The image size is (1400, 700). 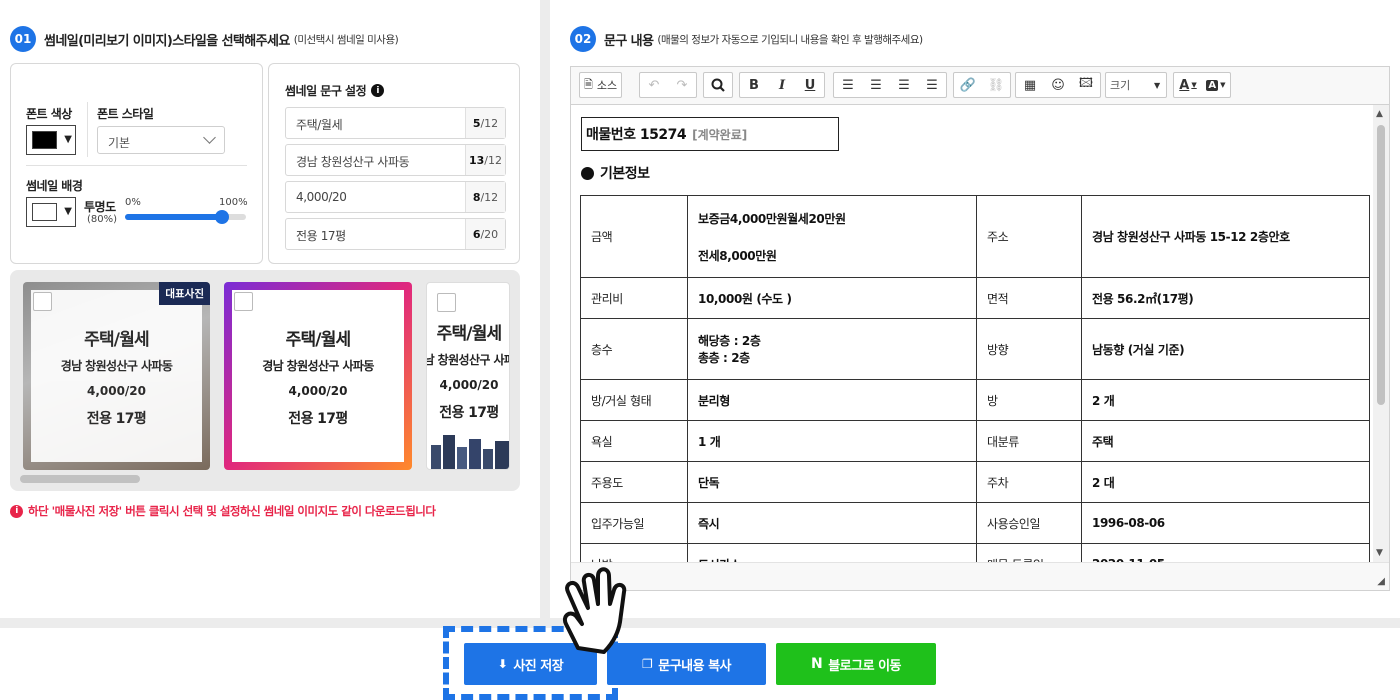 I want to click on italic-icon: I, so click(x=782, y=85).